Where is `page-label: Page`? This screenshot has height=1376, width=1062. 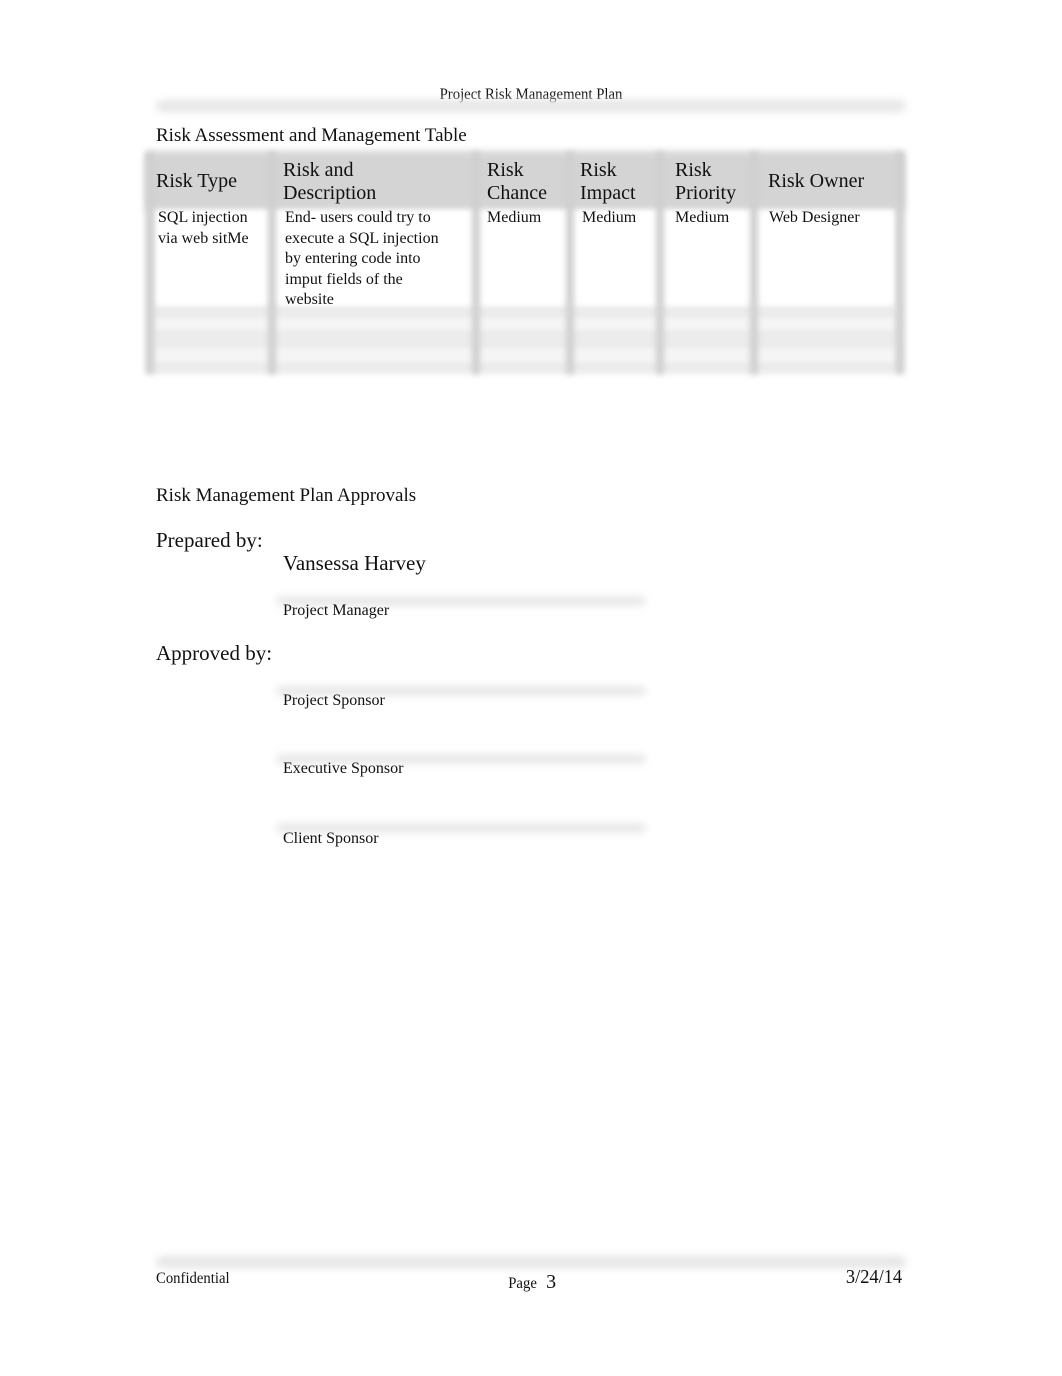
page-label: Page is located at coordinates (522, 1283).